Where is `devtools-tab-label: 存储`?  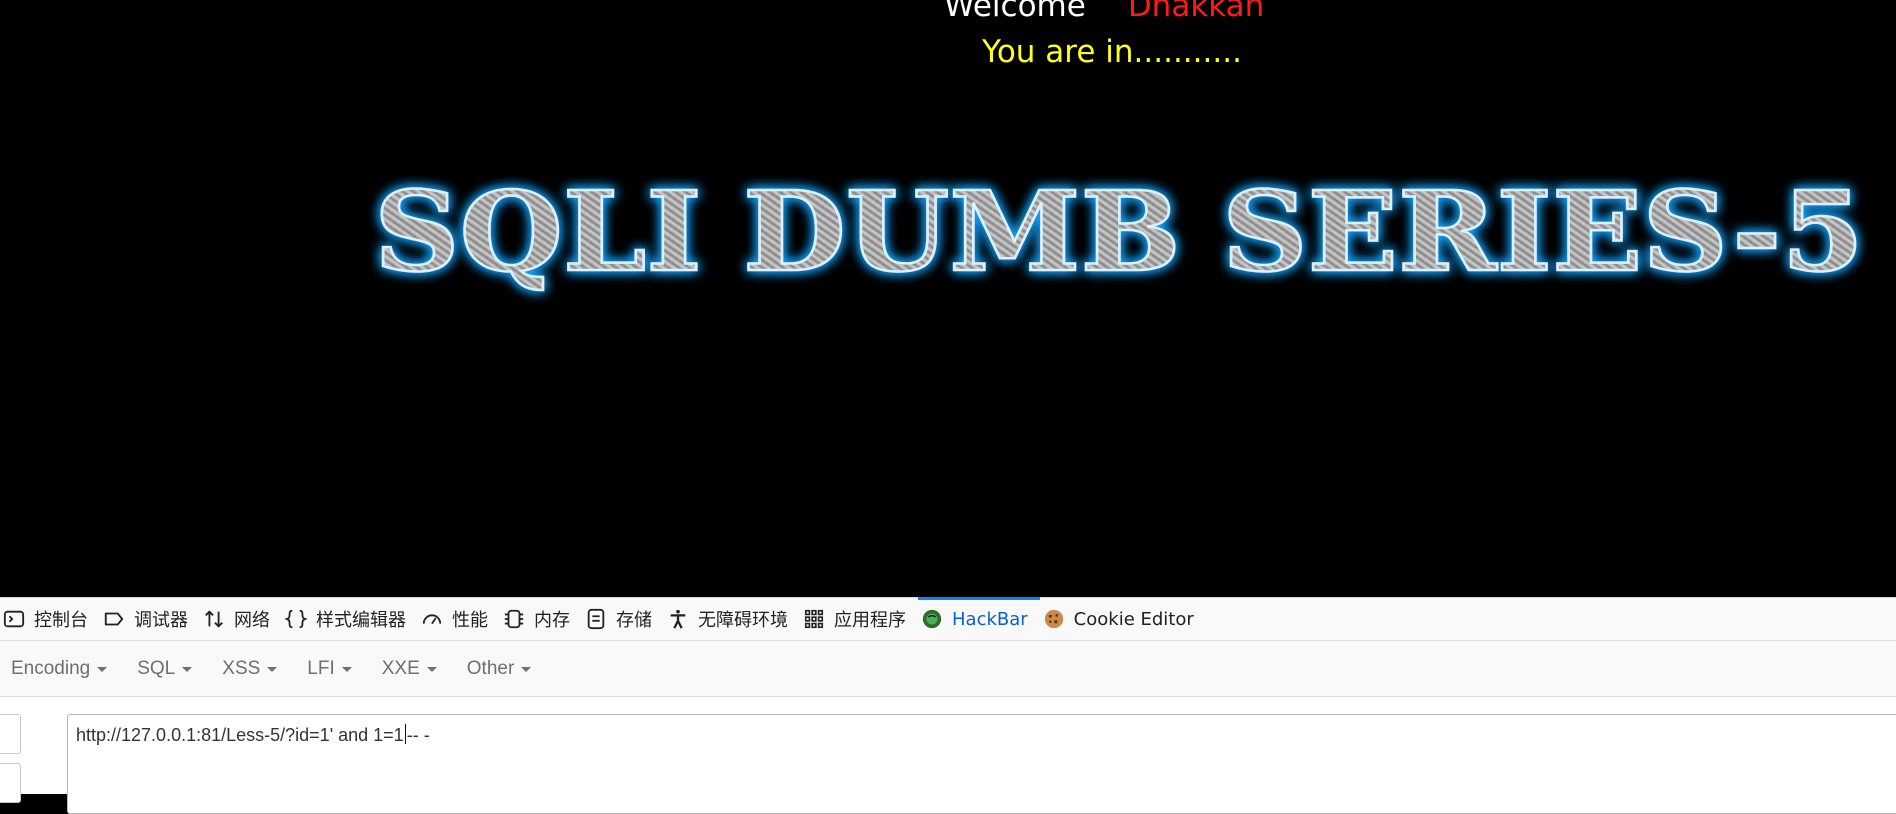
devtools-tab-label: 存储 is located at coordinates (634, 620).